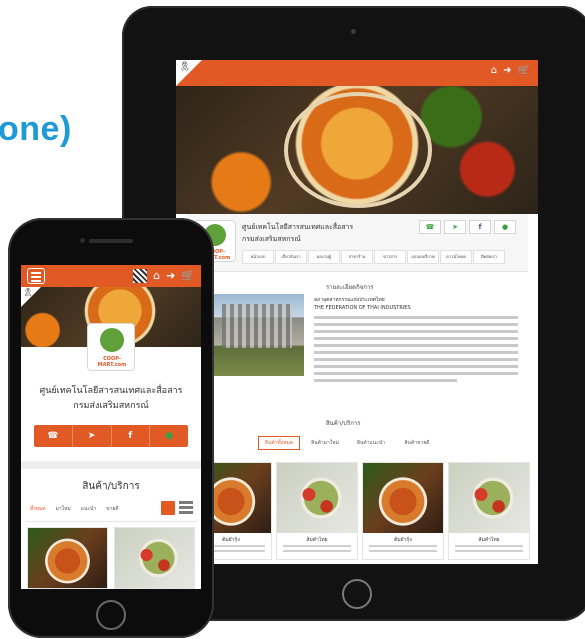  Describe the element at coordinates (390, 257) in the screenshot. I see `nav-item: ข่าวสาร` at that location.